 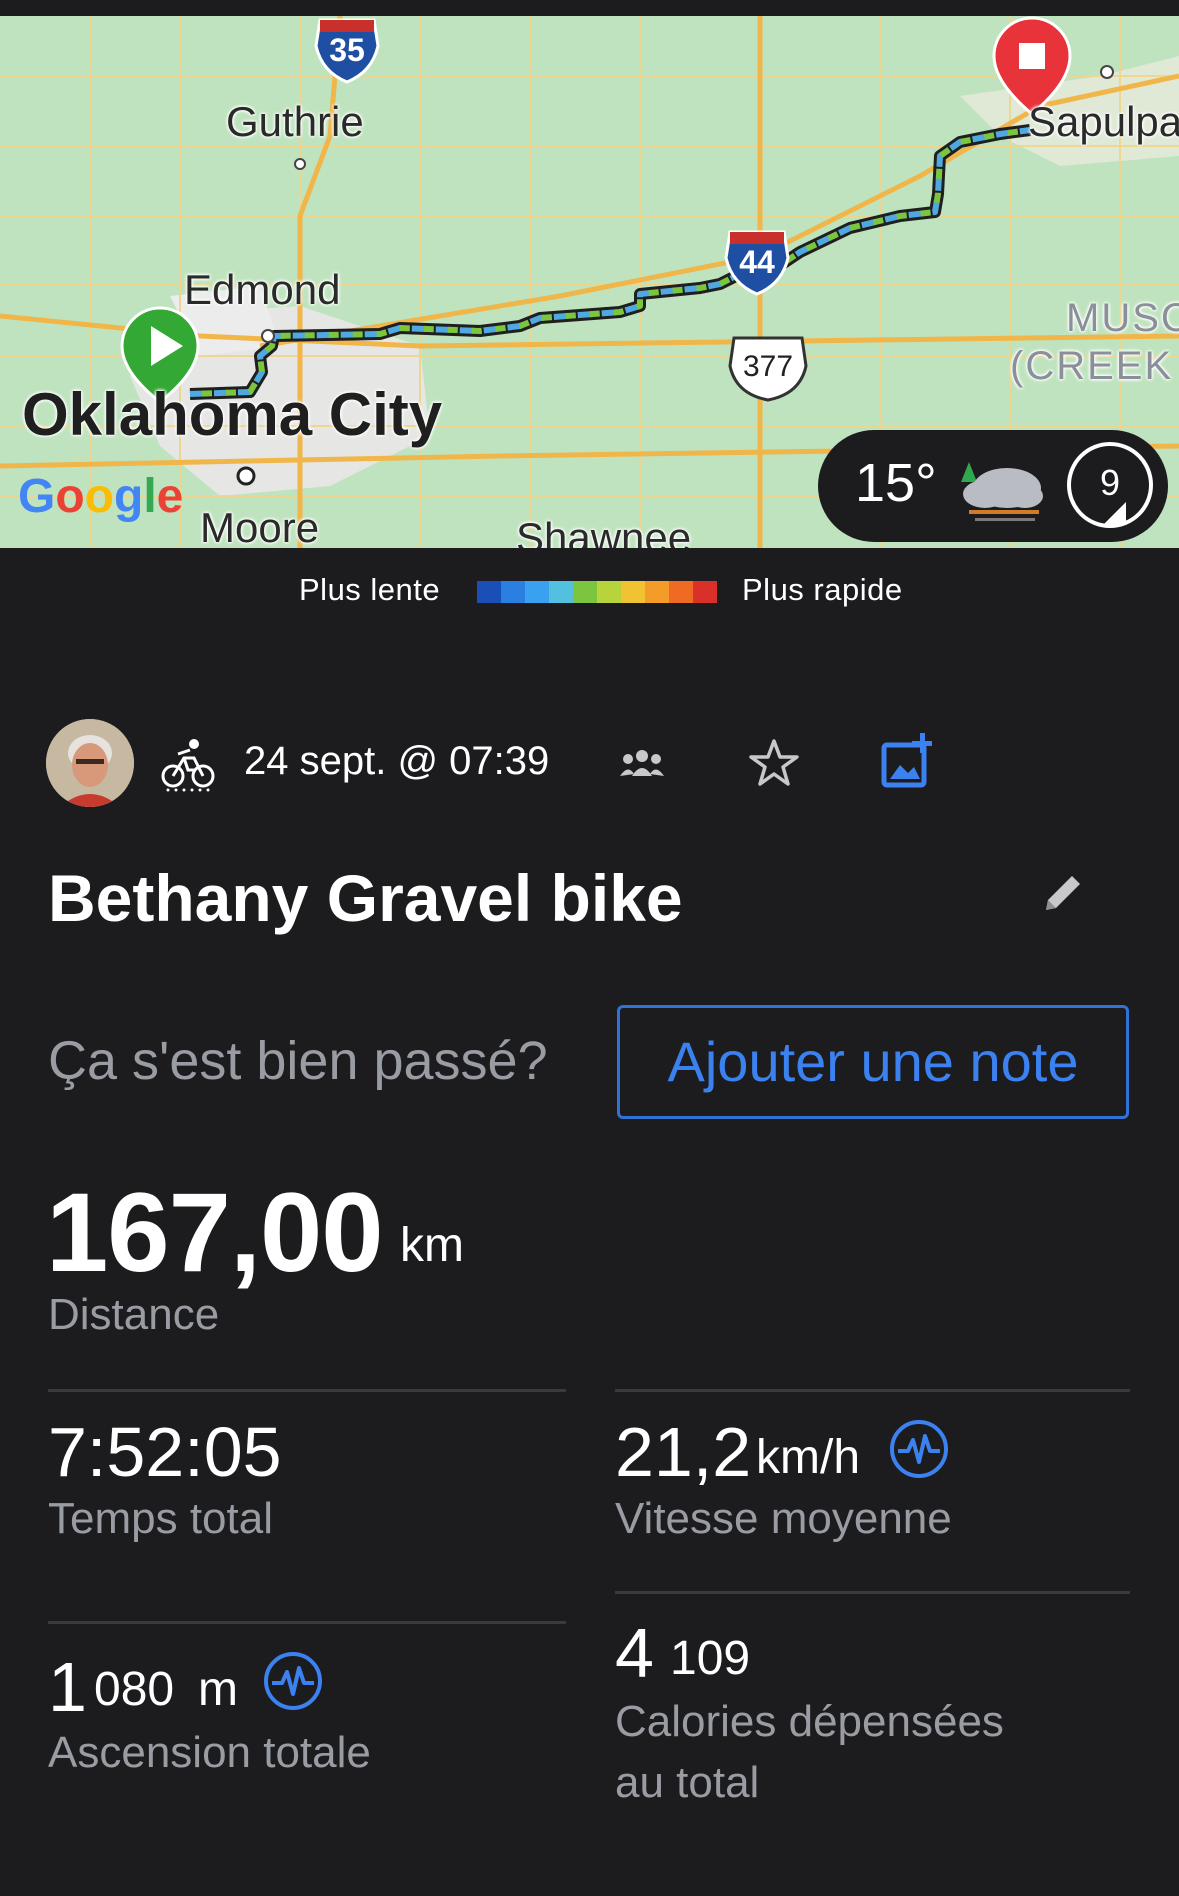 I want to click on avg-speed-label: Vitesse moyenne, so click(x=783, y=1518).